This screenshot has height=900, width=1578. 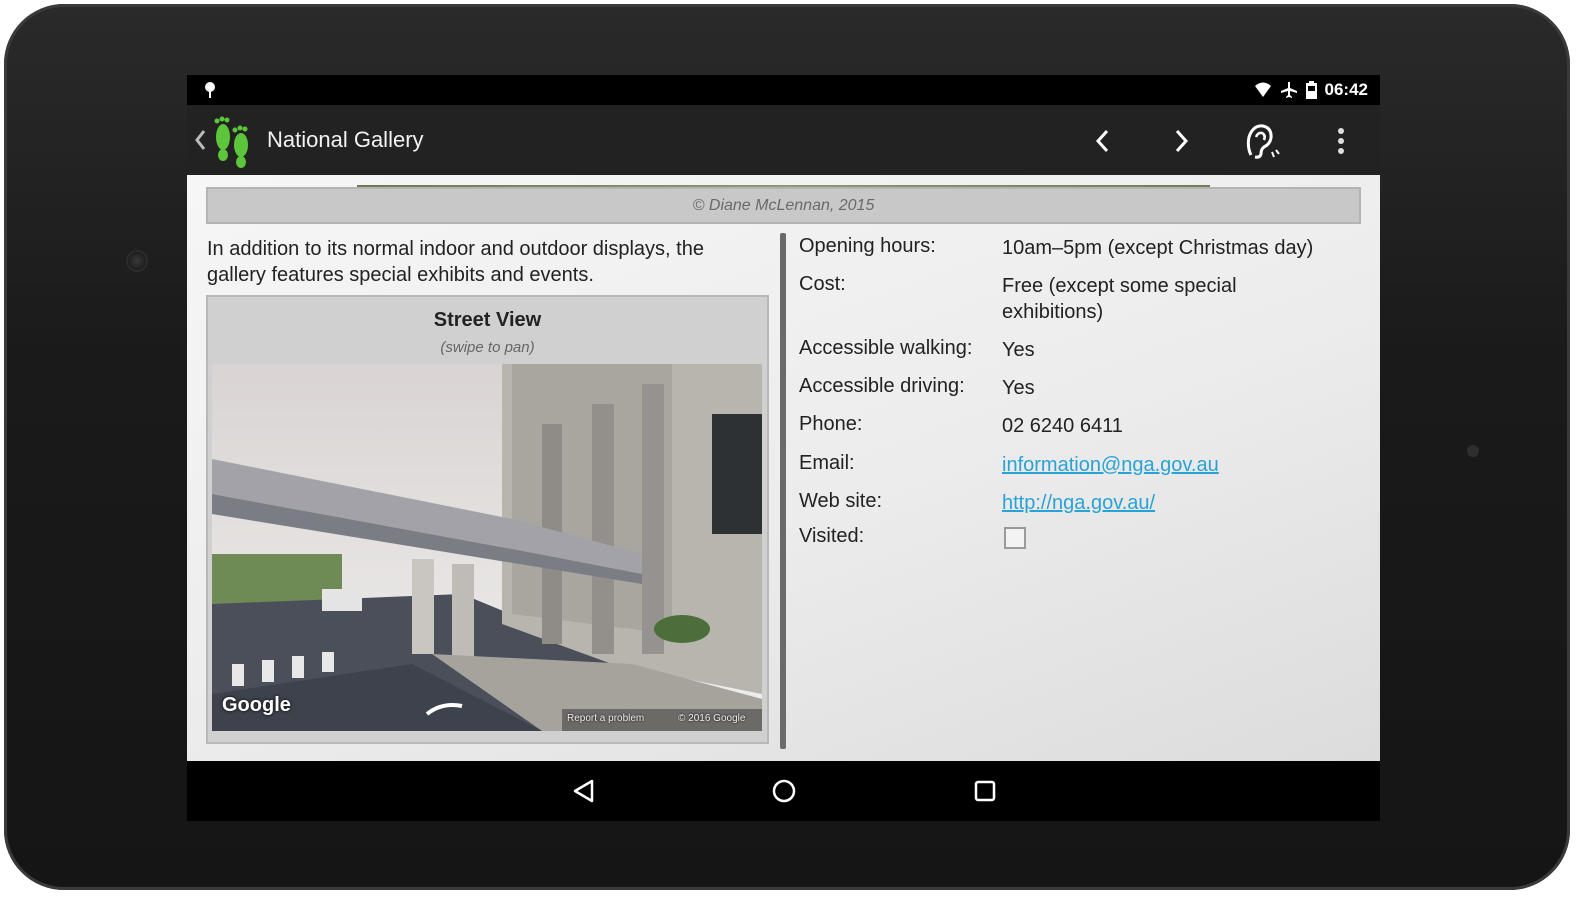 What do you see at coordinates (1078, 503) in the screenshot?
I see `website-link: http://nga.gov.au/` at bounding box center [1078, 503].